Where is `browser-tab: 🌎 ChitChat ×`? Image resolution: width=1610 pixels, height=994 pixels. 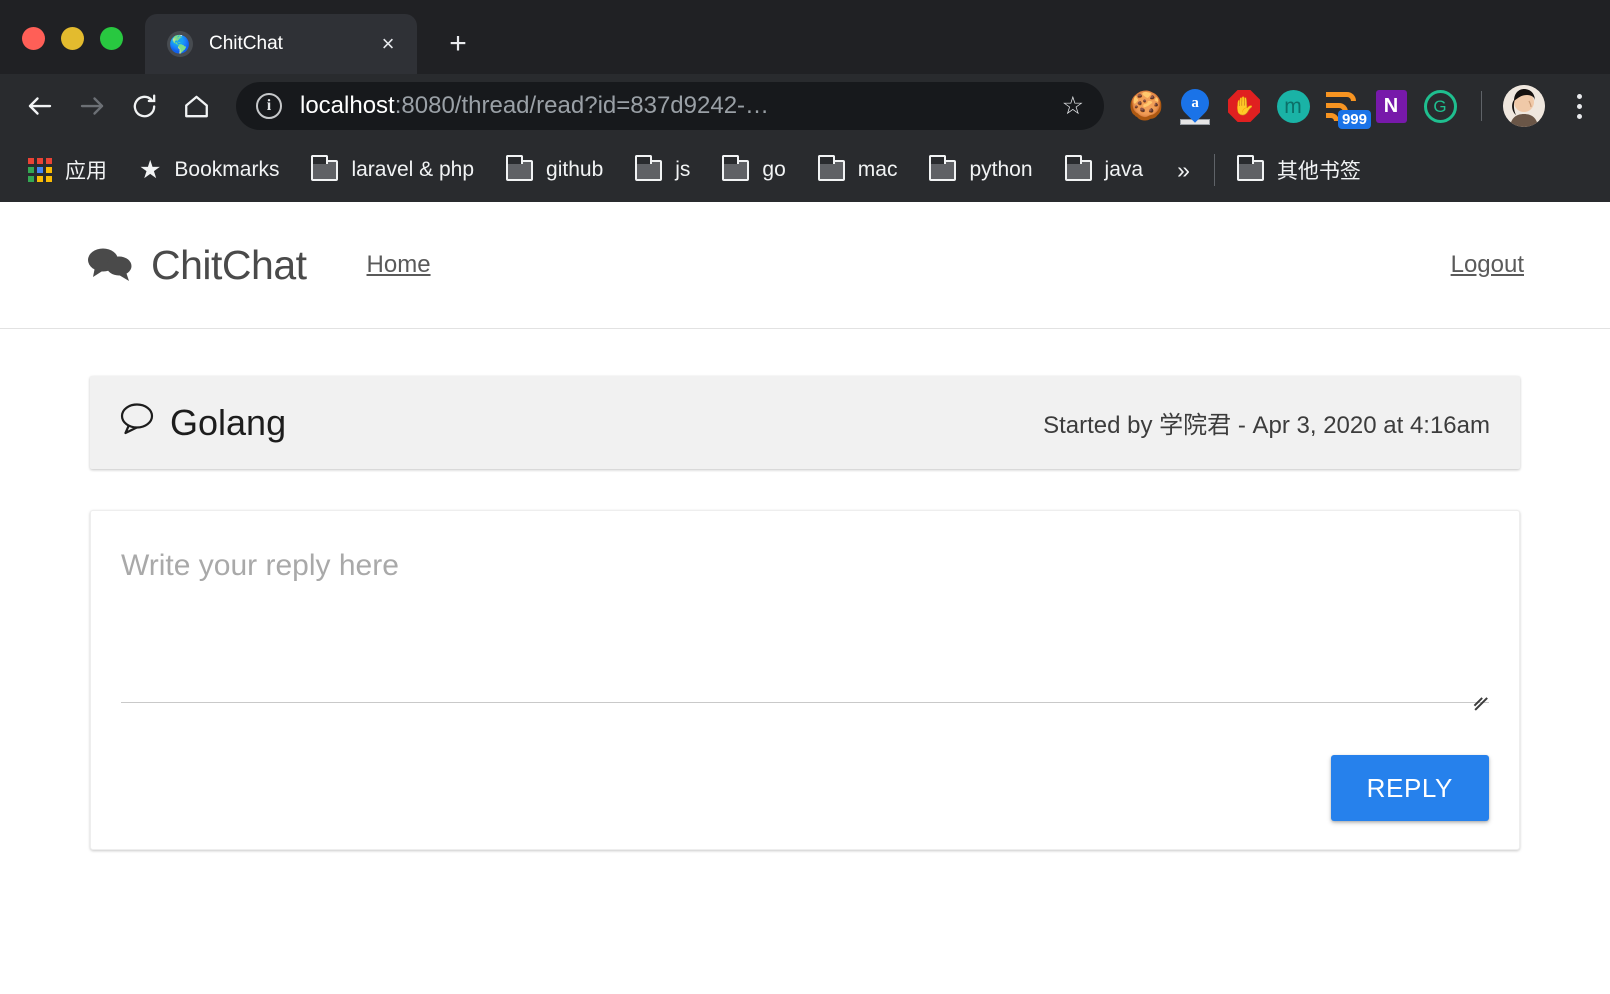
browser-tab: 🌎 ChitChat × is located at coordinates (281, 44).